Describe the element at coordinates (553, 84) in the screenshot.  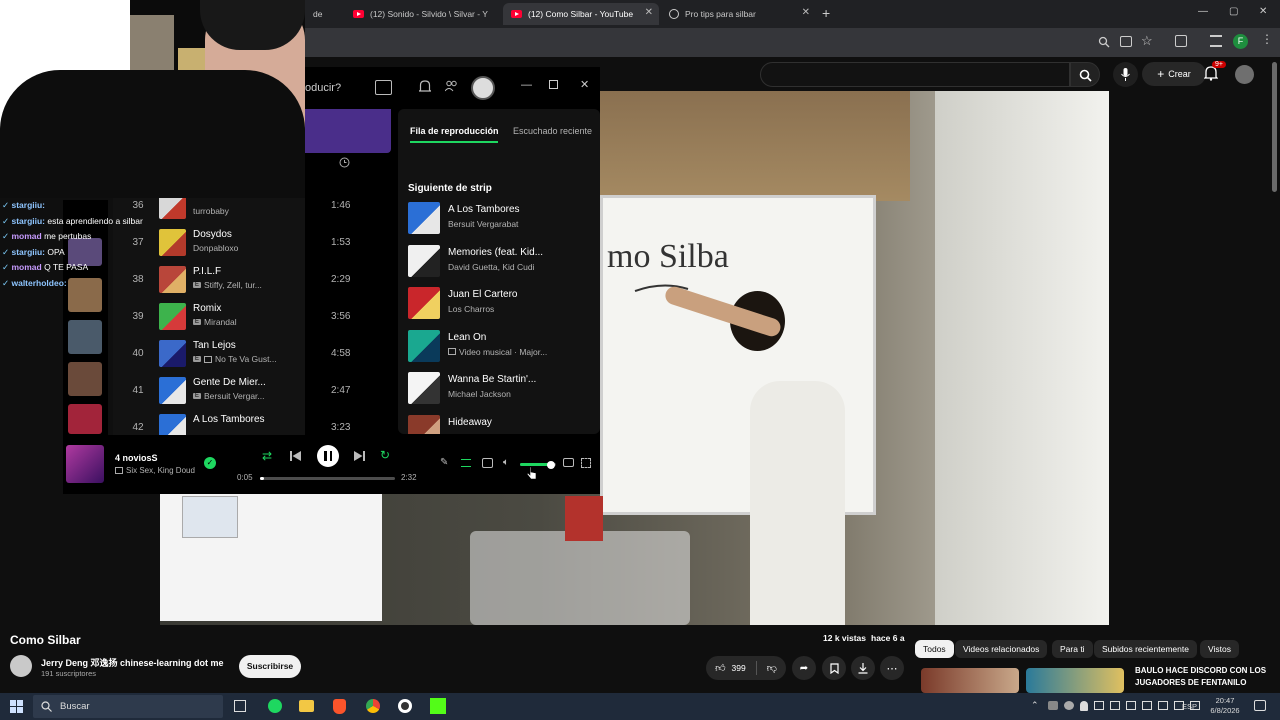
I see `maximize-icon` at that location.